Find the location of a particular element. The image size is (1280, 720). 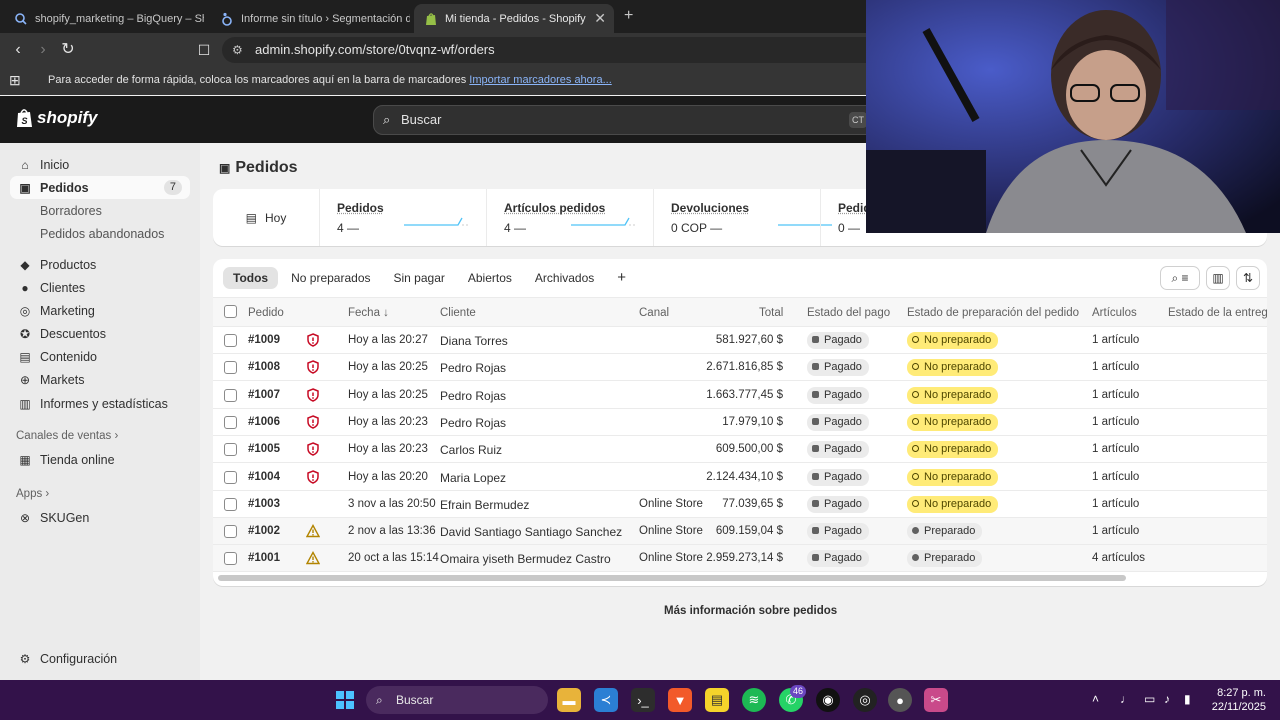

col-canal: Canal is located at coordinates (654, 313).